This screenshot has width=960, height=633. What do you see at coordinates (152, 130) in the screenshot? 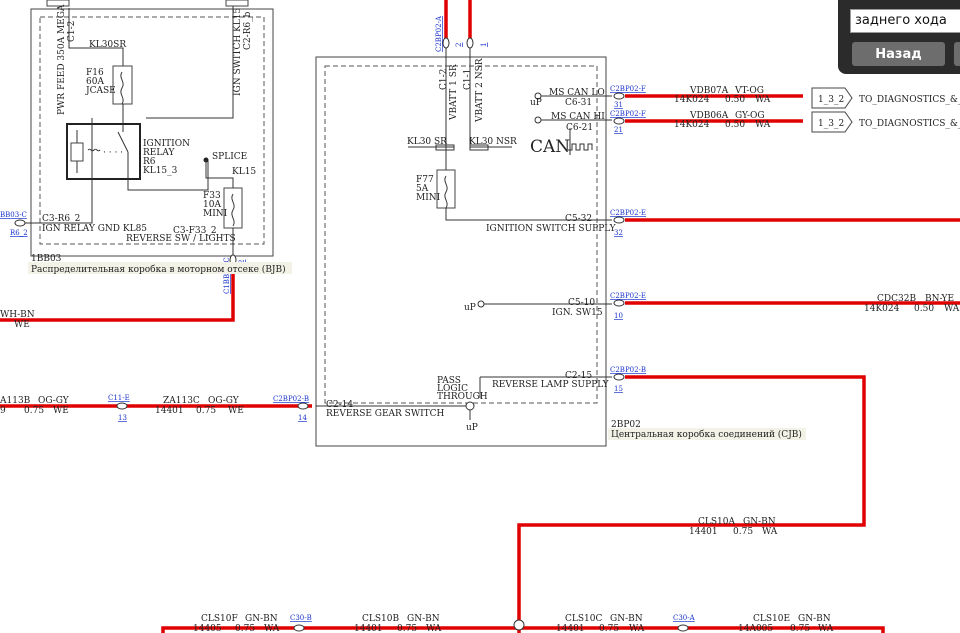
I see `bjb-inner-dash` at bounding box center [152, 130].